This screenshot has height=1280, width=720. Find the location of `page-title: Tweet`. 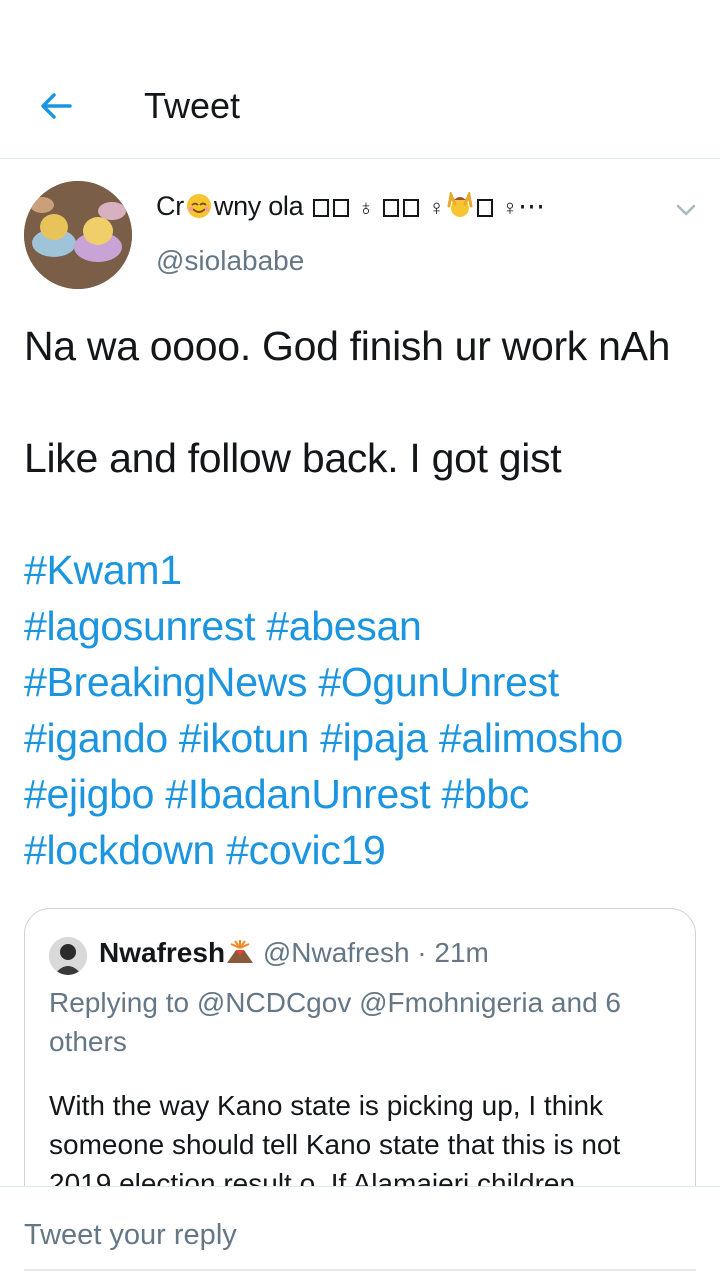

page-title: Tweet is located at coordinates (192, 105).